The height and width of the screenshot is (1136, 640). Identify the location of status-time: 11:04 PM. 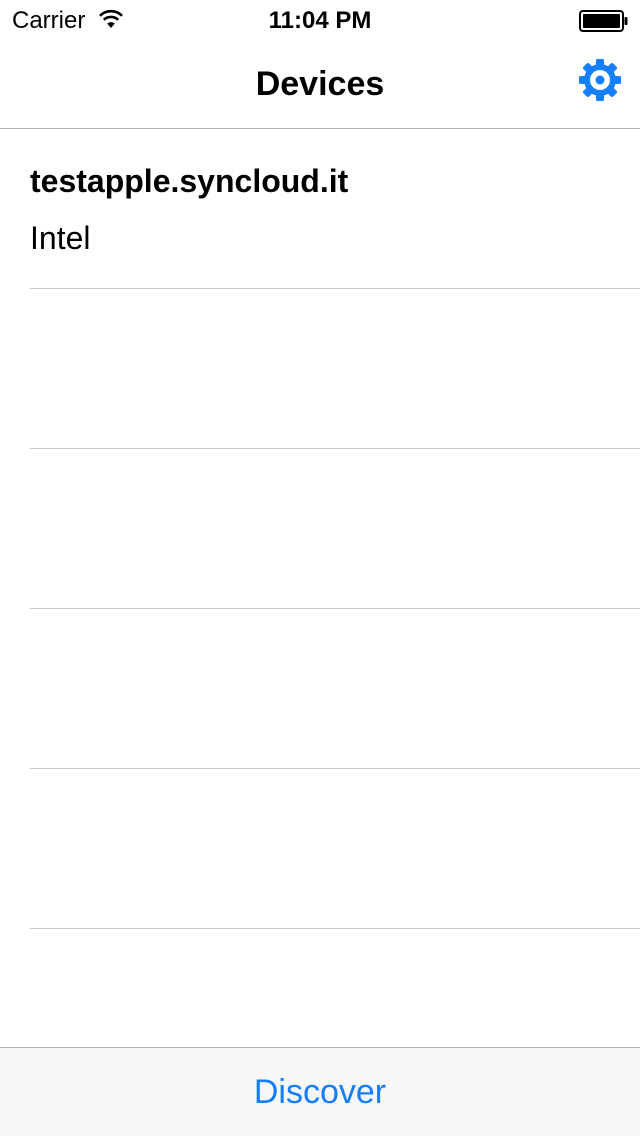
(320, 20).